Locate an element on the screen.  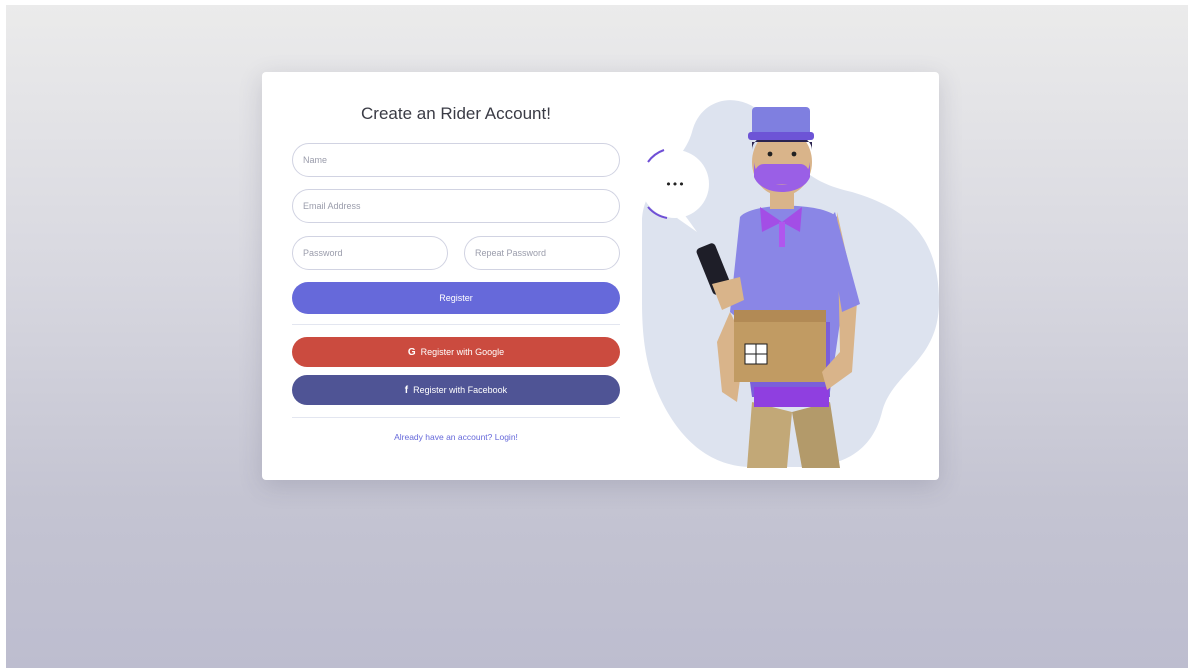
register-button-label: Register is located at coordinates (456, 298).